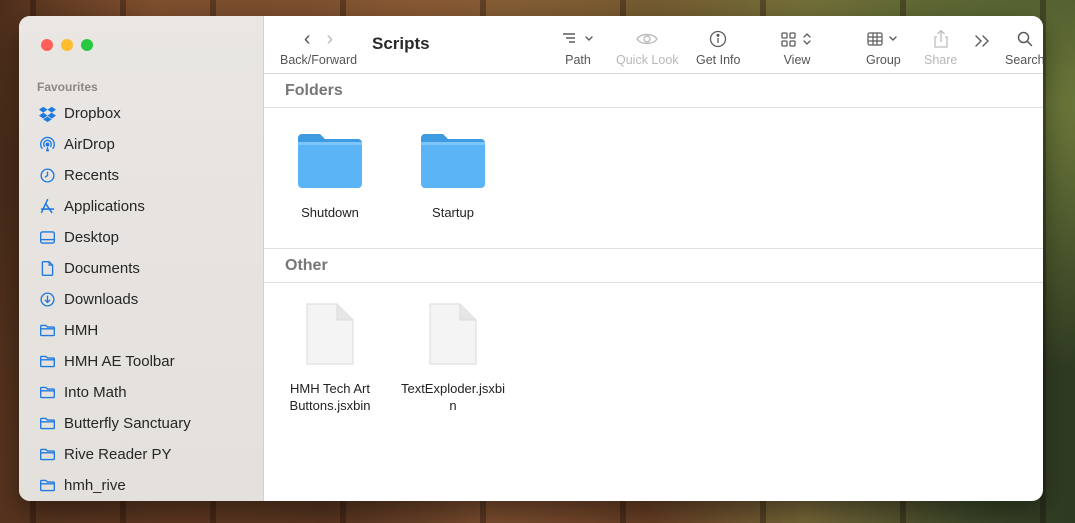  I want to click on info-icon, so click(718, 39).